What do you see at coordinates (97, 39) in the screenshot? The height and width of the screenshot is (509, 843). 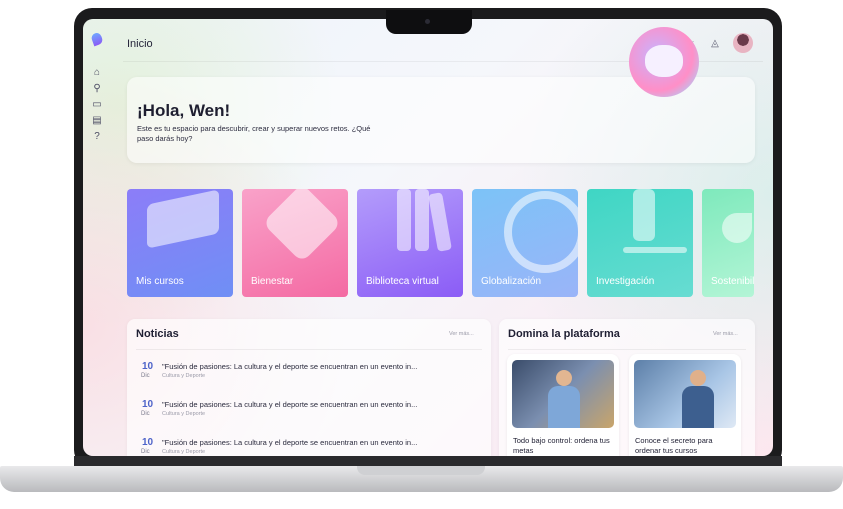 I see `app-logo` at bounding box center [97, 39].